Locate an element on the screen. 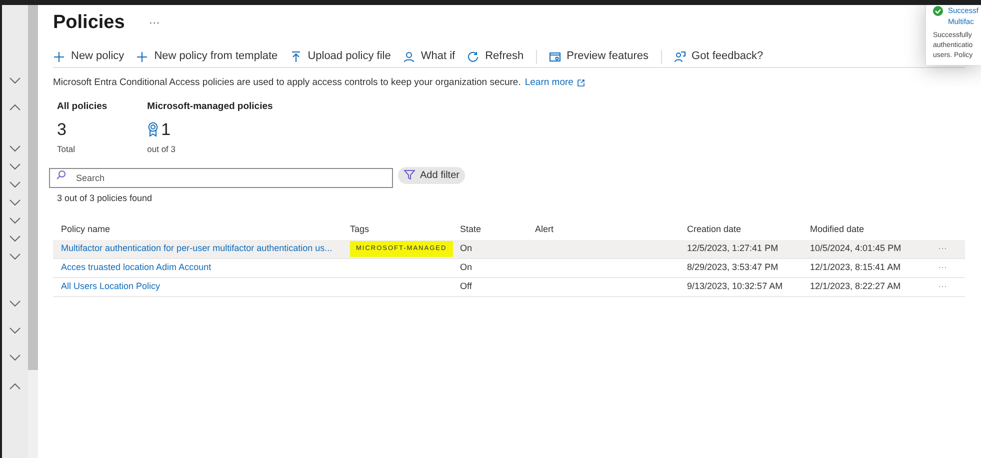 Image resolution: width=981 pixels, height=458 pixels. toolbar-button: What if is located at coordinates (429, 56).